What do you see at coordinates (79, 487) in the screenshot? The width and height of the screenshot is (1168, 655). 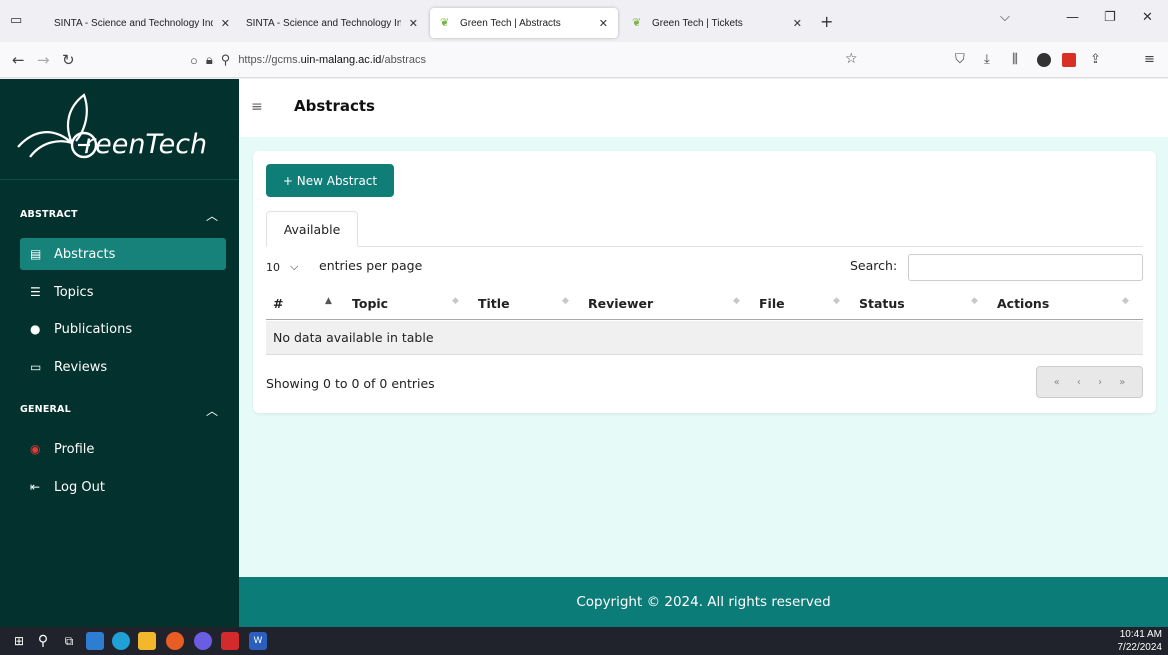 I see `sidebar-item-label: Log Out` at bounding box center [79, 487].